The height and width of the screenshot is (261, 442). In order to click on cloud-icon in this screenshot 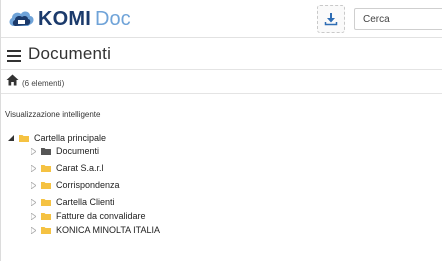, I will do `click(21, 19)`.